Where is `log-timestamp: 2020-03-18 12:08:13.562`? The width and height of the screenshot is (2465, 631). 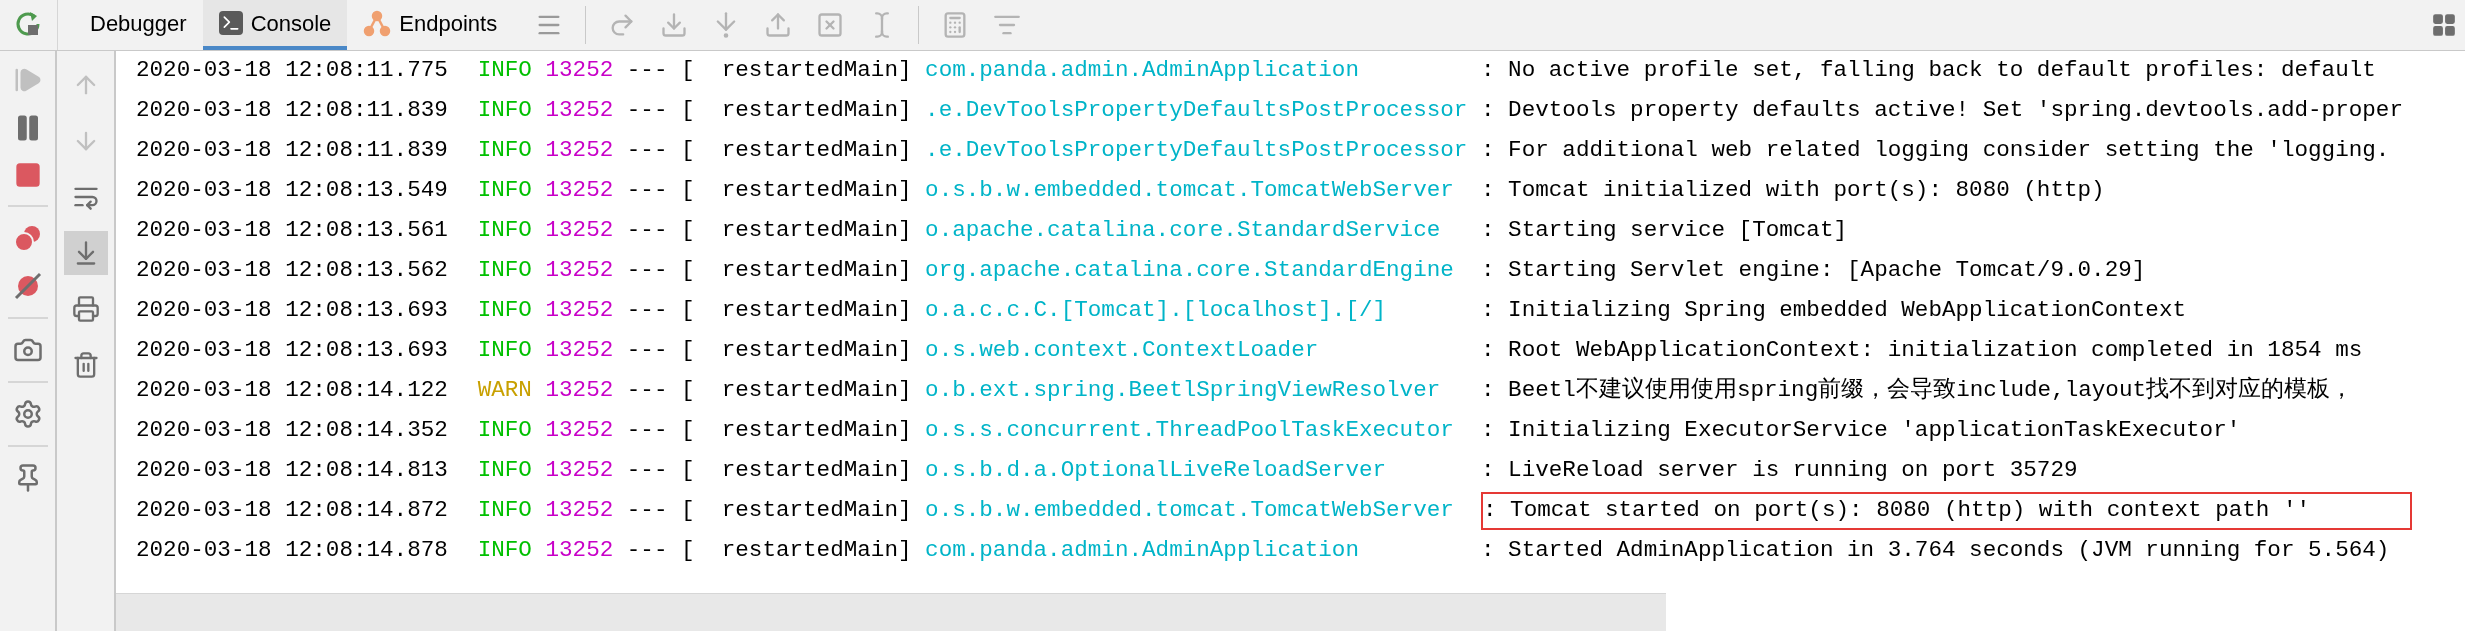 log-timestamp: 2020-03-18 12:08:13.562 is located at coordinates (292, 271).